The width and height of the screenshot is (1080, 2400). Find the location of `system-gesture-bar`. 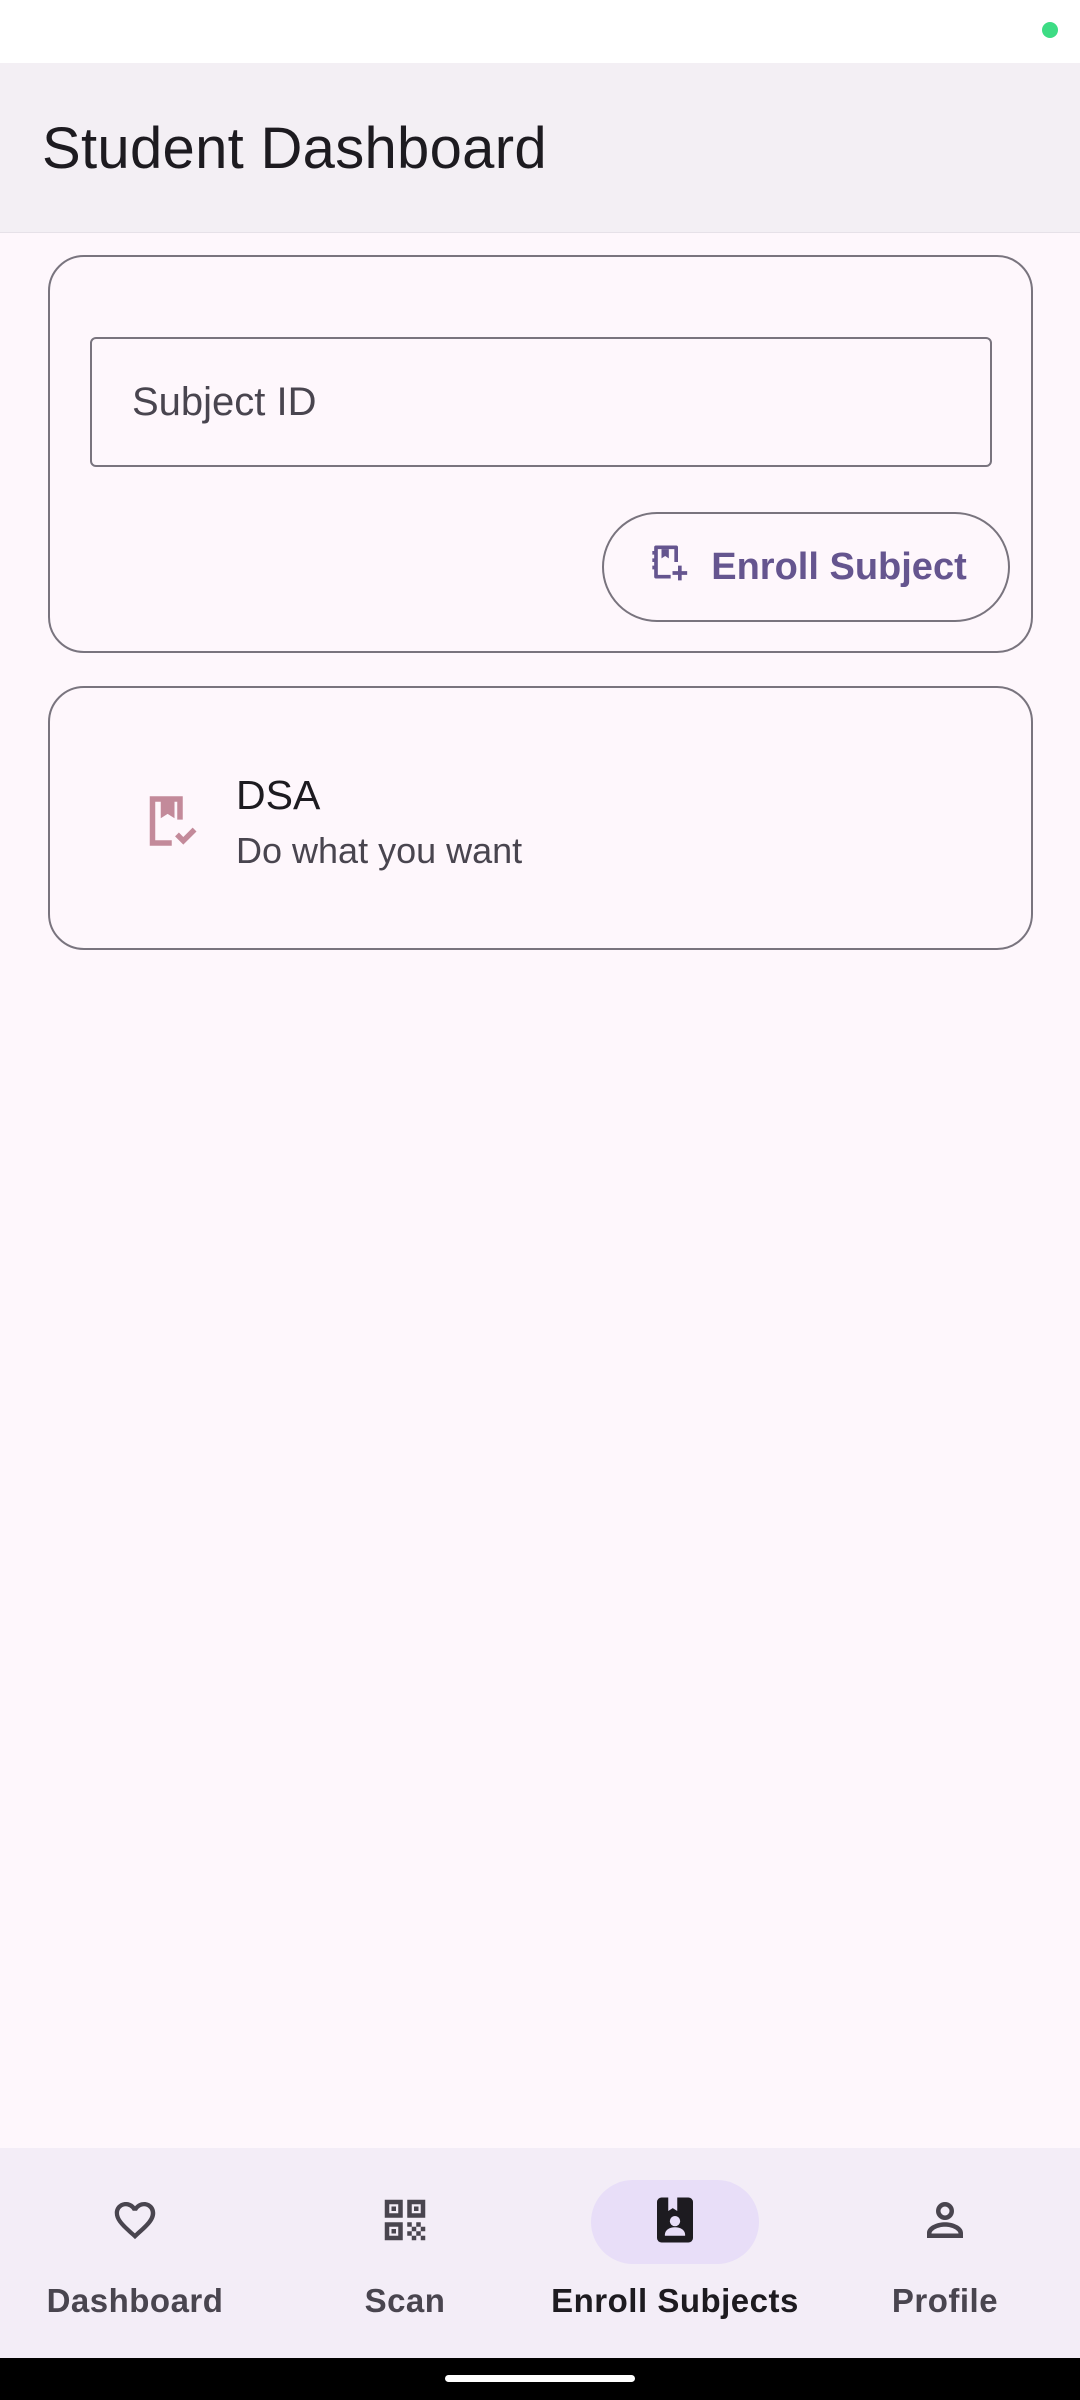

system-gesture-bar is located at coordinates (540, 2379).